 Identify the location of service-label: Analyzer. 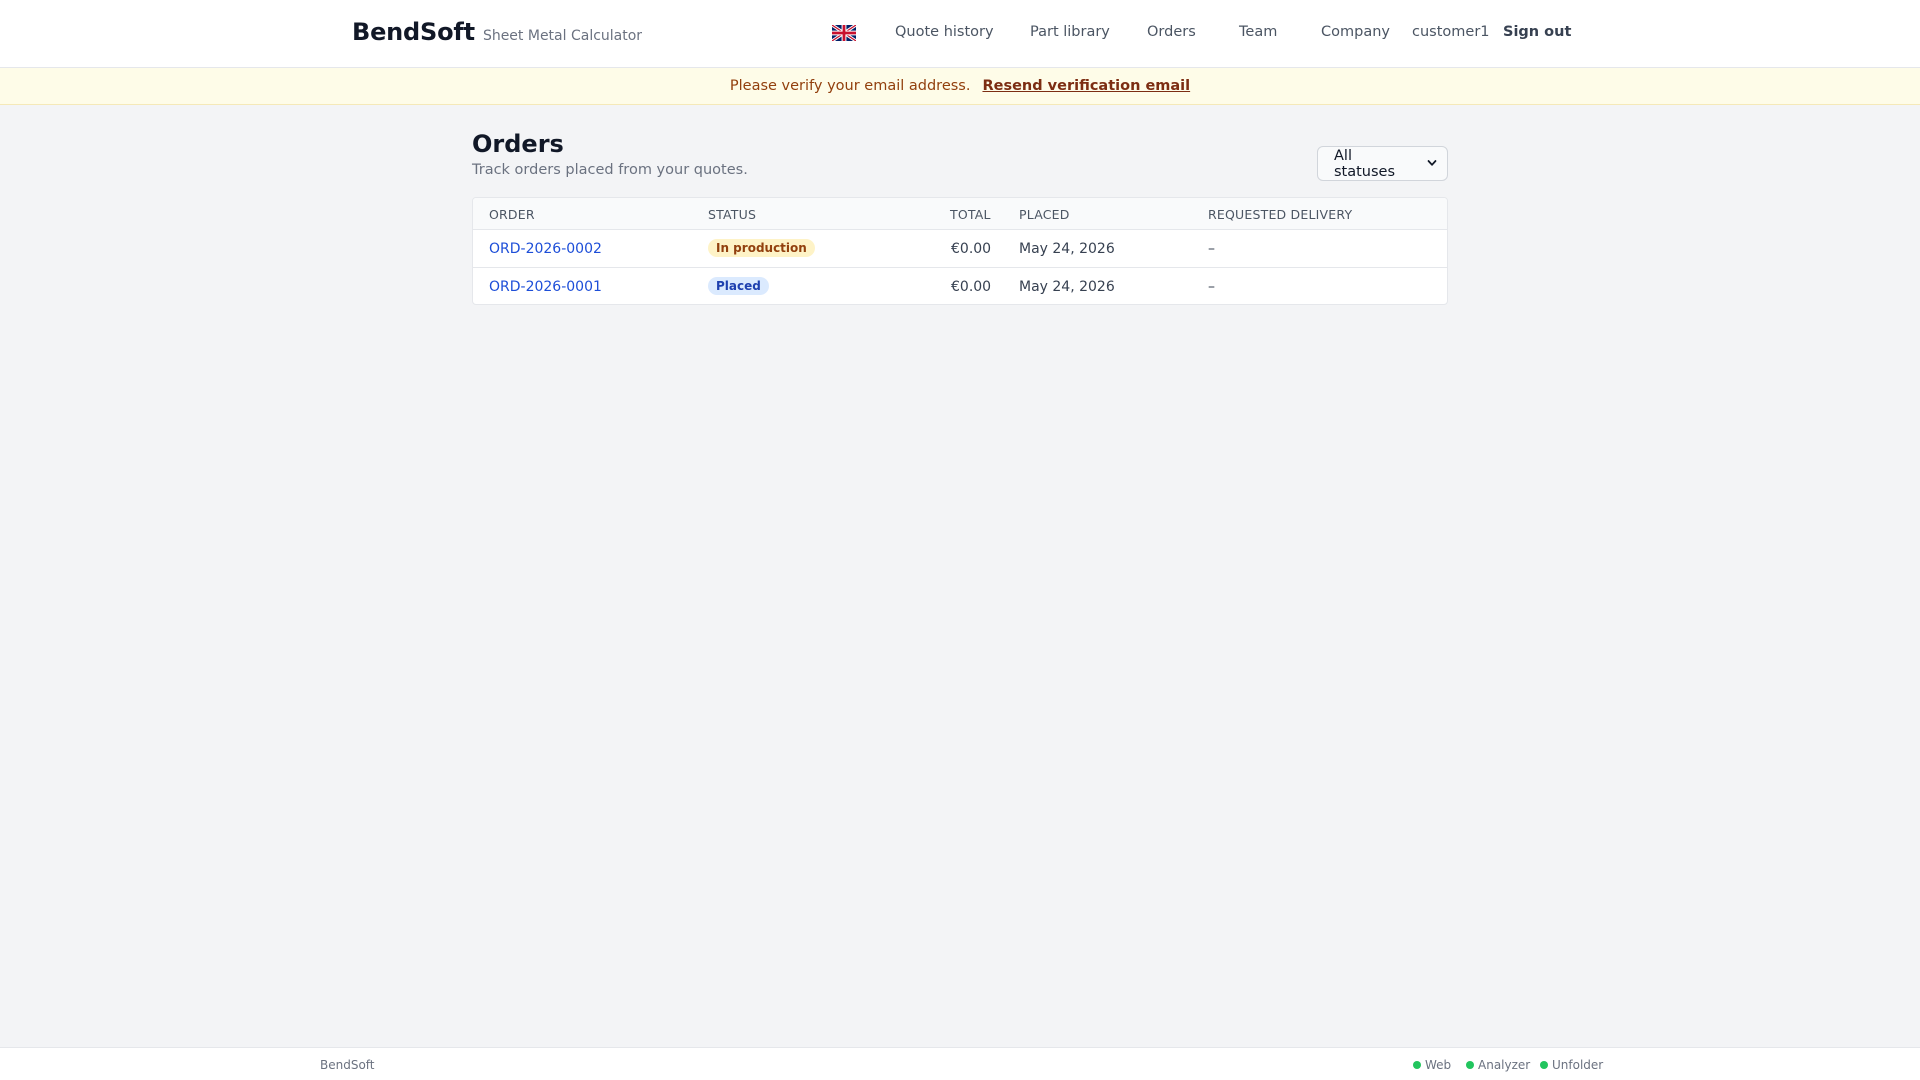
(1504, 1065).